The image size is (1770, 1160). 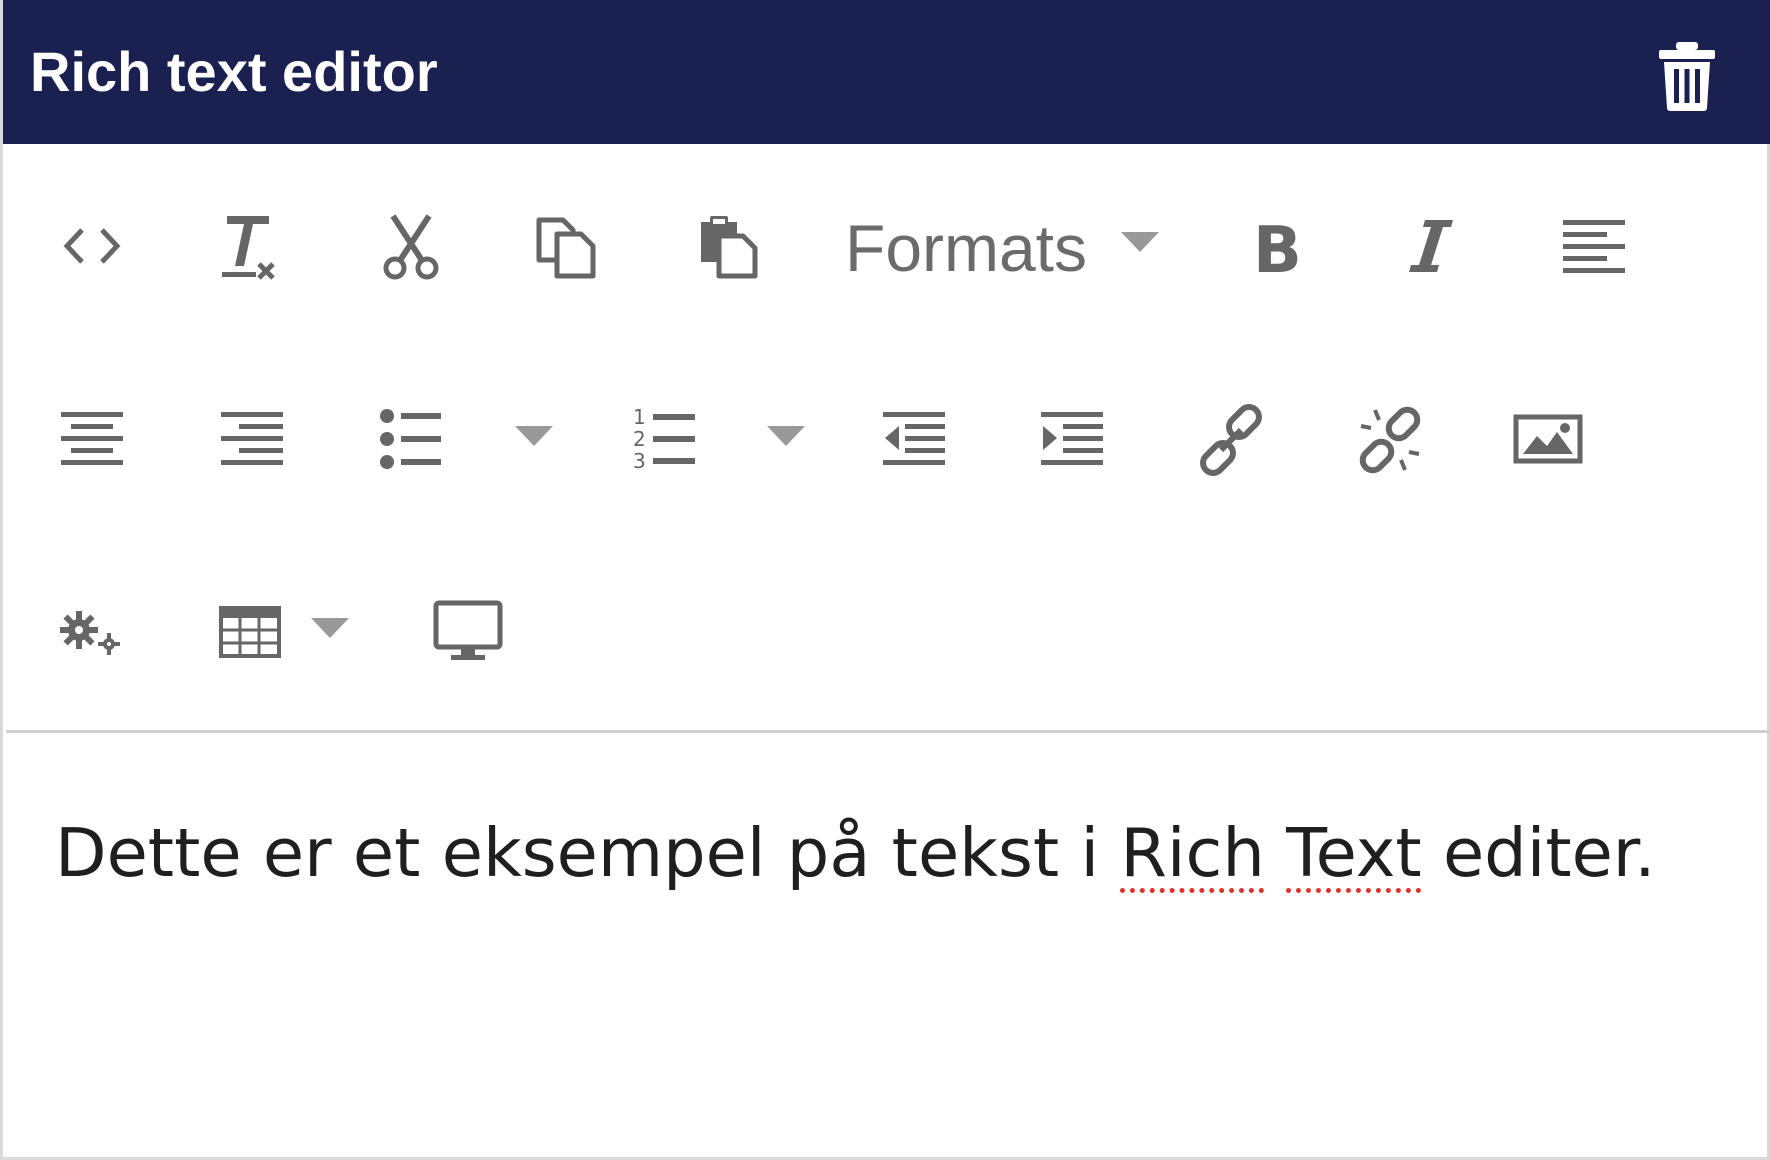 I want to click on formats-label: Formats, so click(x=966, y=248).